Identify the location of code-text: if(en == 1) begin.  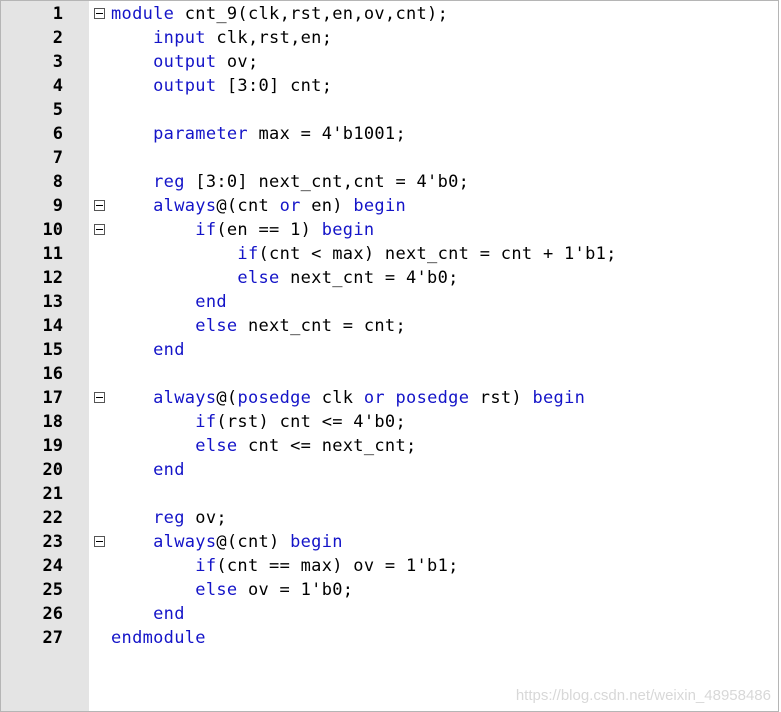
(242, 230).